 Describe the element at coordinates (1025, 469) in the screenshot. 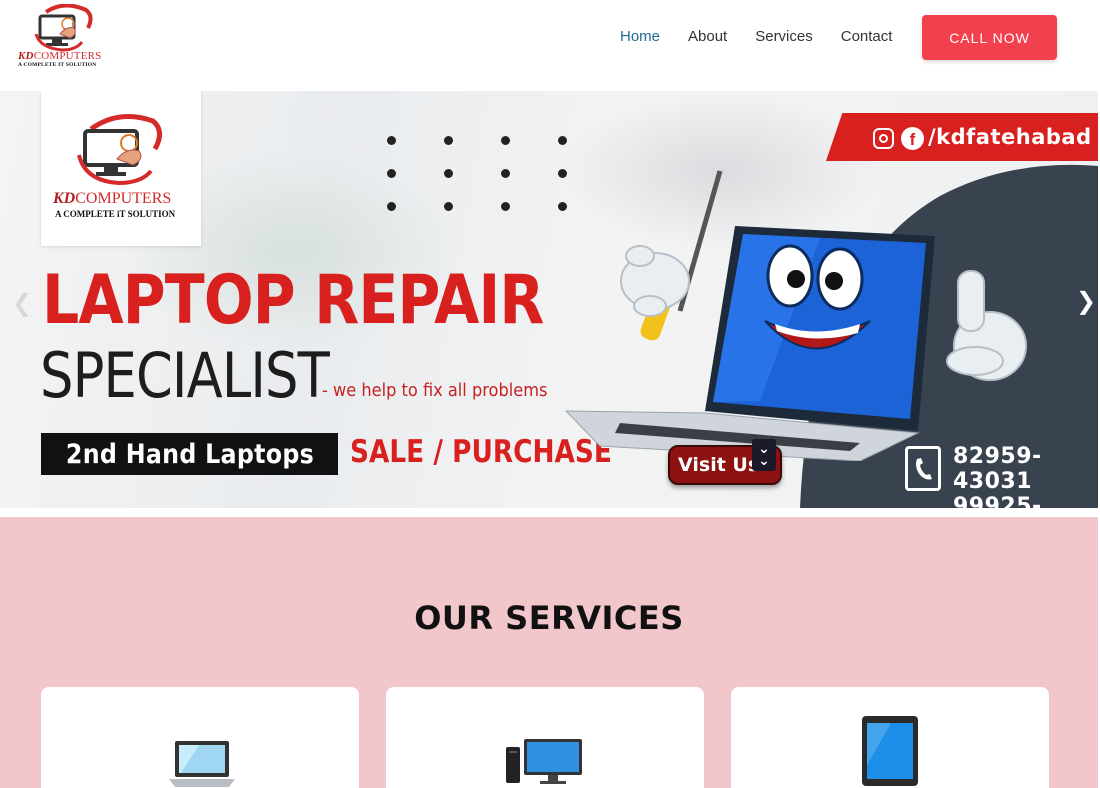

I see `phone-number-1: 82959-43031` at that location.